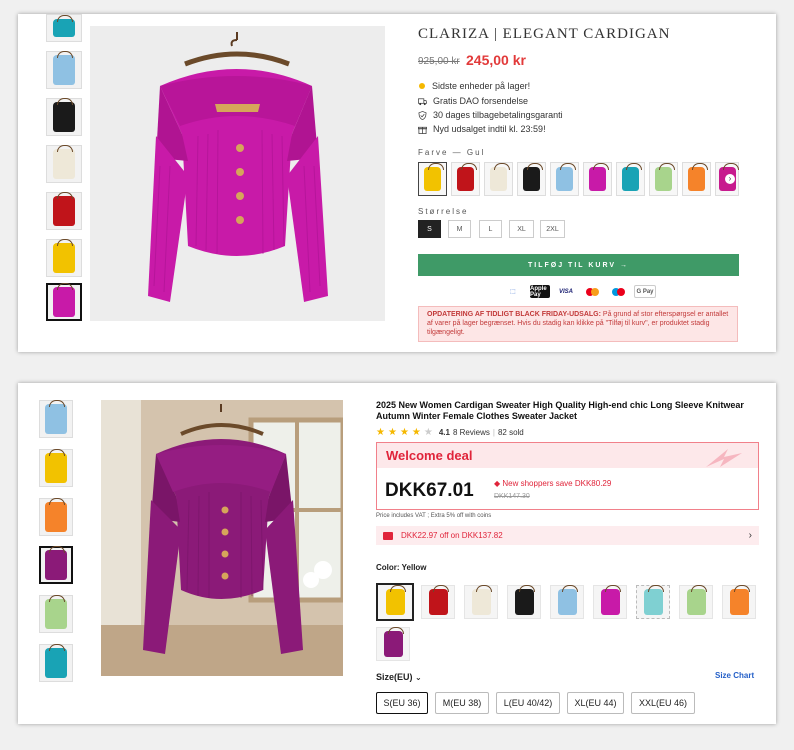  What do you see at coordinates (496, 60) in the screenshot?
I see `sale-price: 245,00 kr` at bounding box center [496, 60].